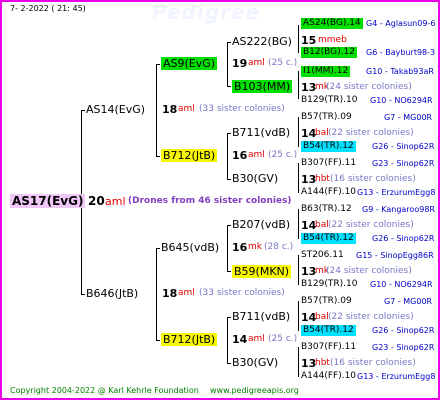 The width and height of the screenshot is (440, 400). What do you see at coordinates (326, 209) in the screenshot?
I see `gen4-queen: B63(TR).12` at bounding box center [326, 209].